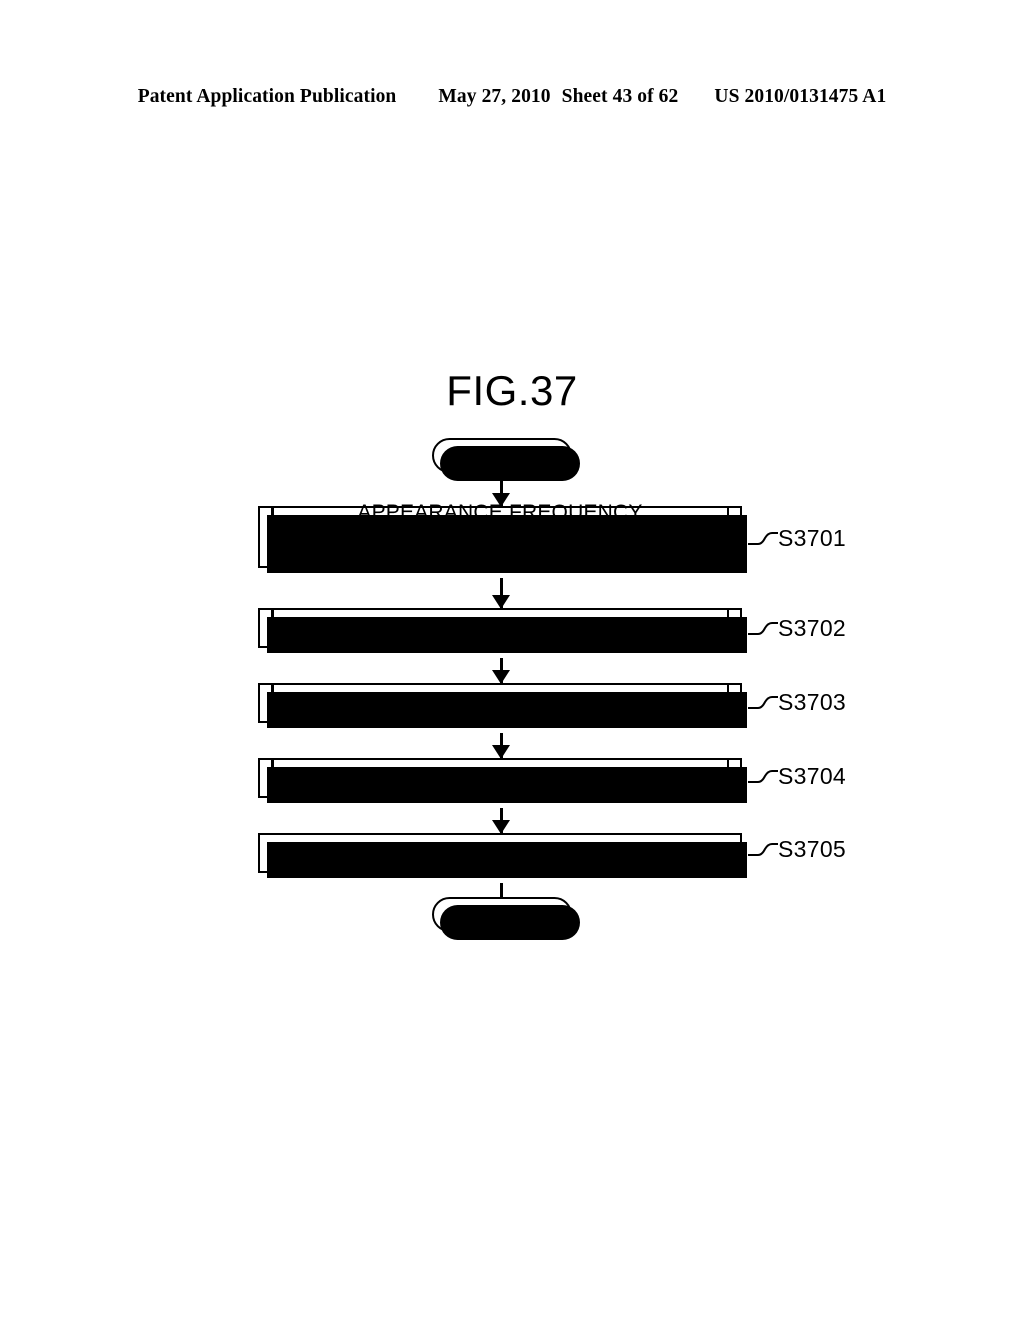 The height and width of the screenshot is (1320, 1024). What do you see at coordinates (812, 538) in the screenshot?
I see `step-reference-s3701-label: S3701` at bounding box center [812, 538].